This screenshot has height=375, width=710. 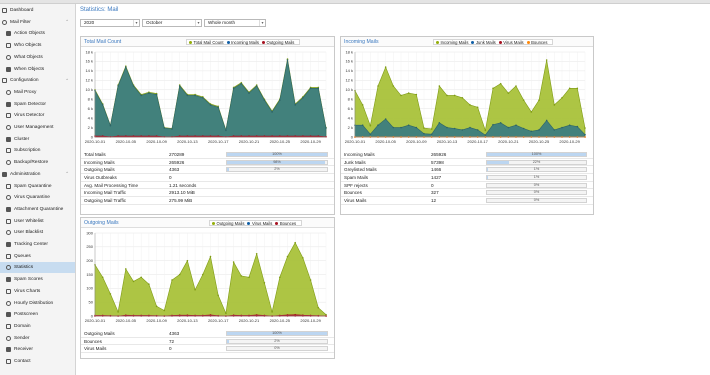 What do you see at coordinates (37, 361) in the screenshot?
I see `sidebar-item-contact: Contact` at bounding box center [37, 361].